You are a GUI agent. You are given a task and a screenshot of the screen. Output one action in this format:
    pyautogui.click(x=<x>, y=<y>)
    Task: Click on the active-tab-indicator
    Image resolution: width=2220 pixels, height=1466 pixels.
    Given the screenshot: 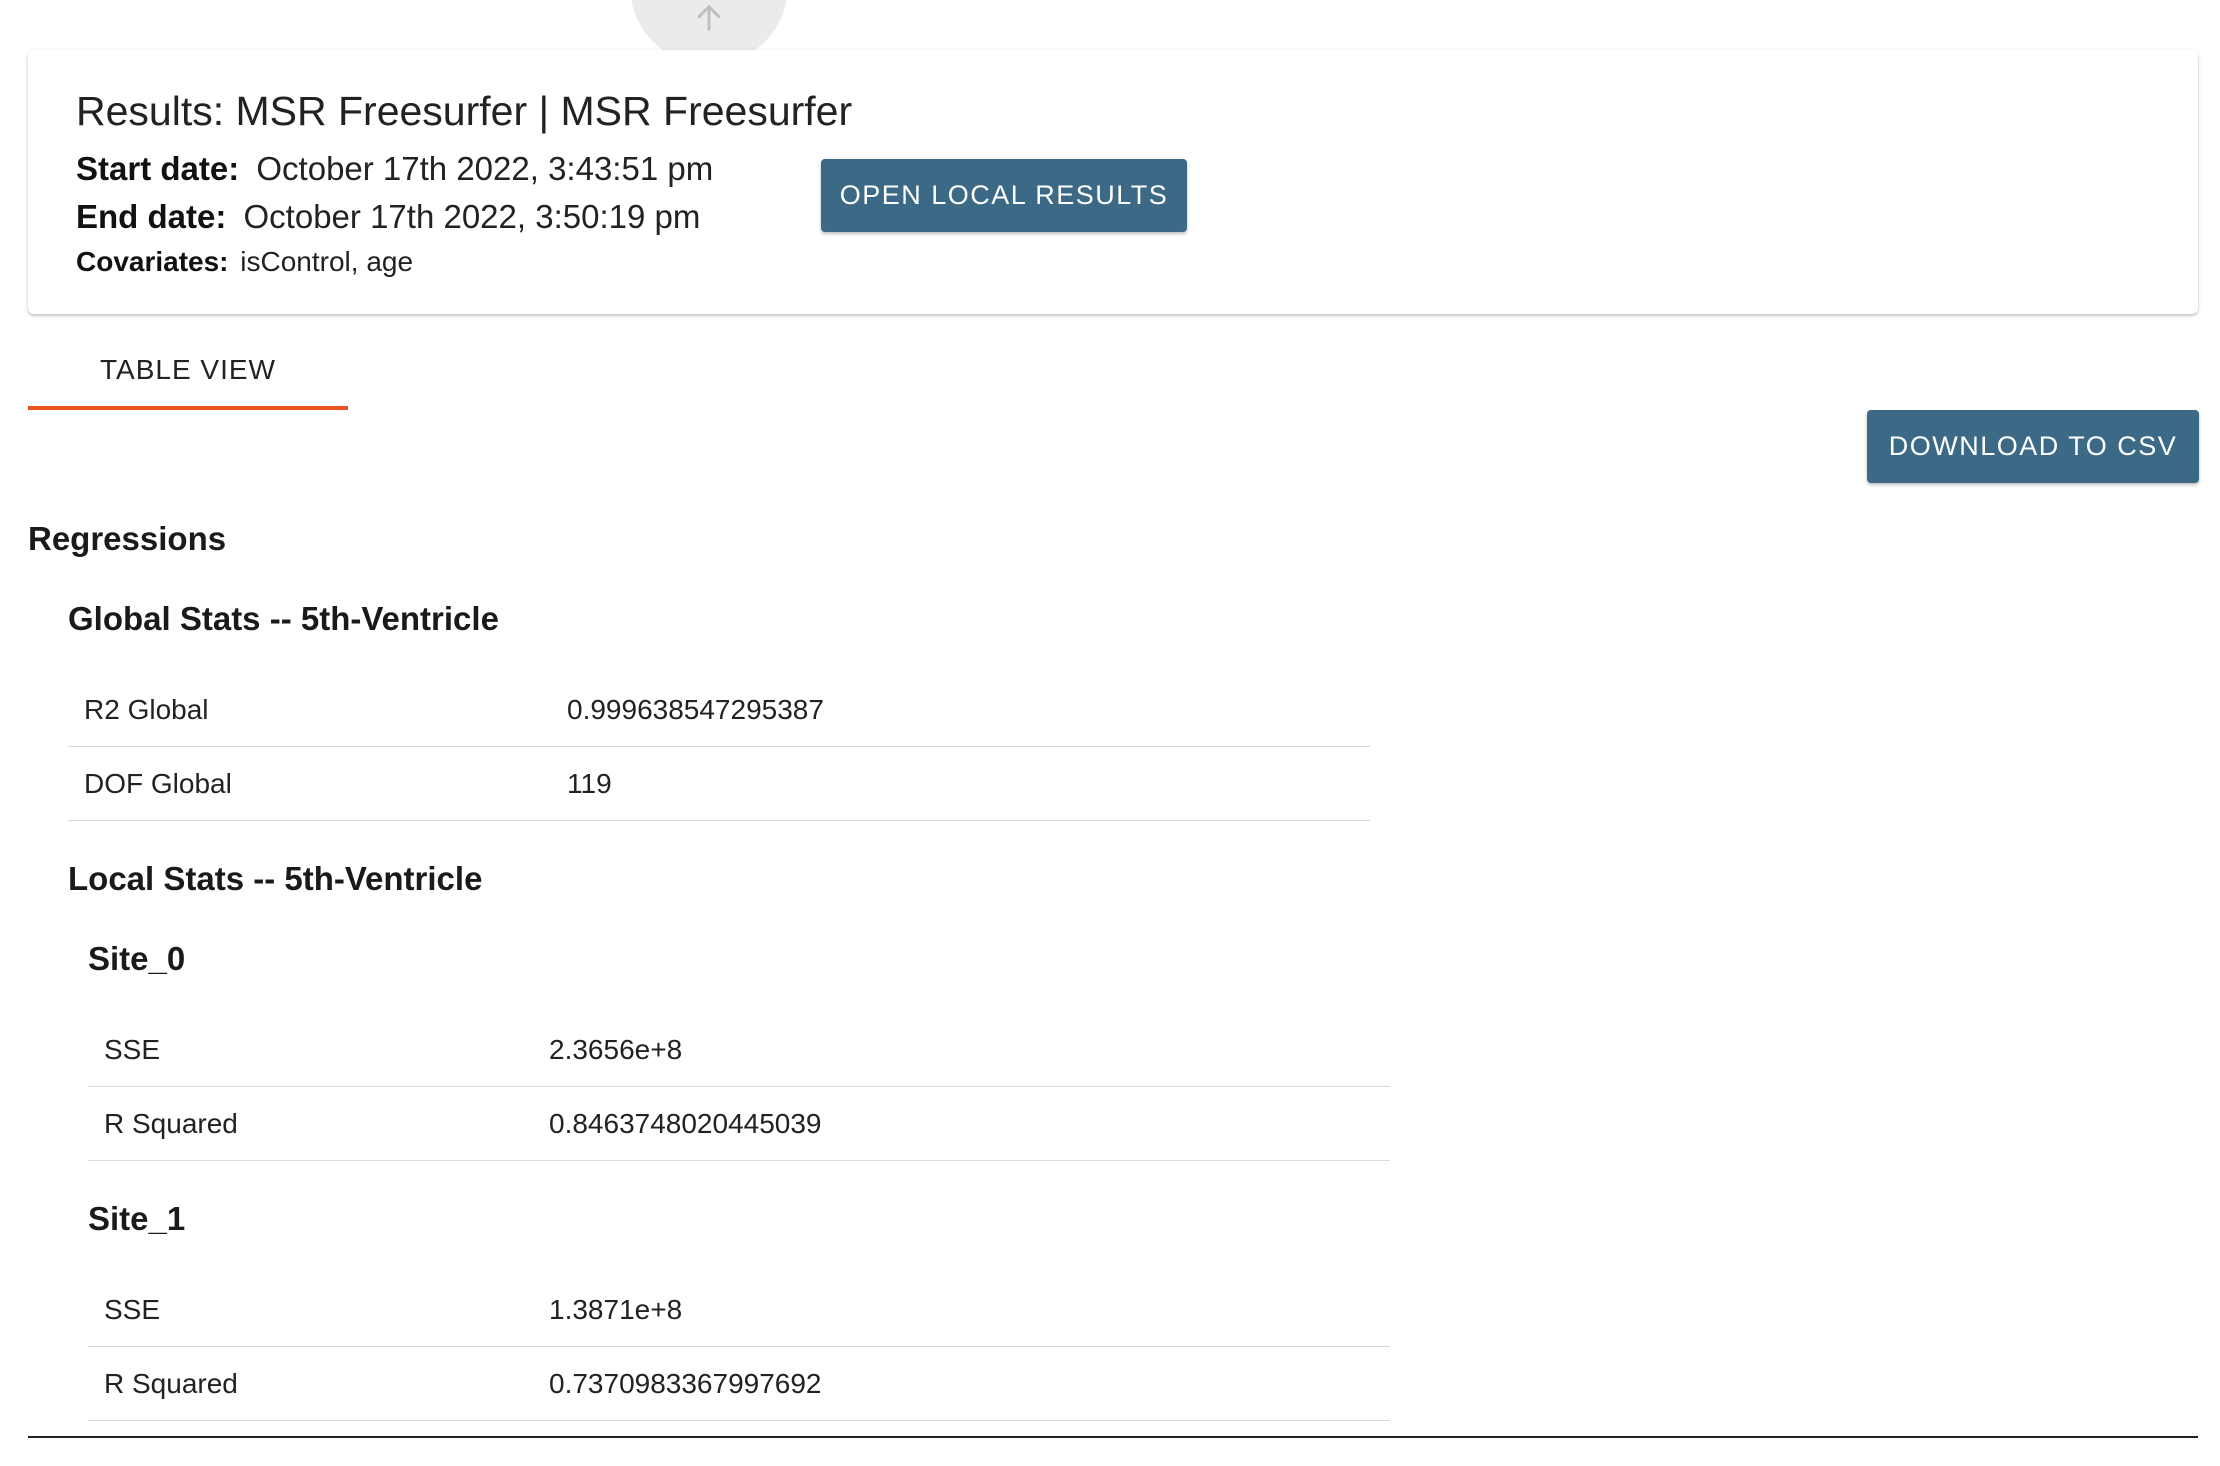 What is the action you would take?
    pyautogui.click(x=188, y=408)
    